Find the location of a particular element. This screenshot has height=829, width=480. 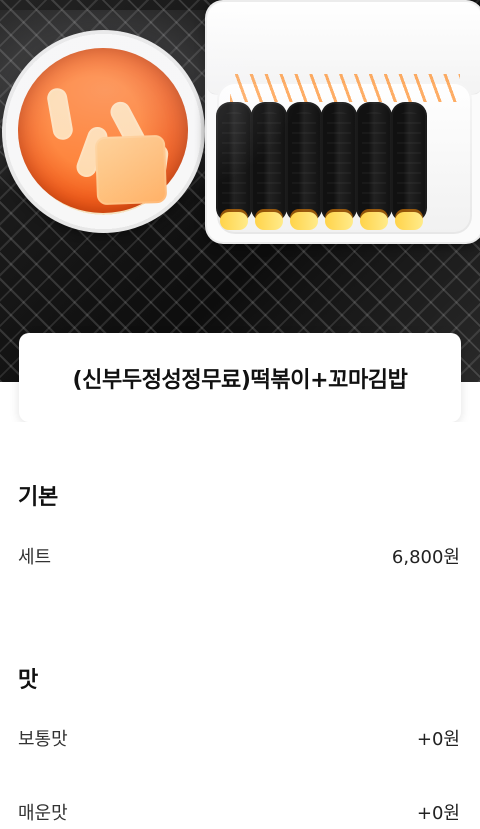

option-row-normal: 보통맛 +0원 is located at coordinates (239, 738).